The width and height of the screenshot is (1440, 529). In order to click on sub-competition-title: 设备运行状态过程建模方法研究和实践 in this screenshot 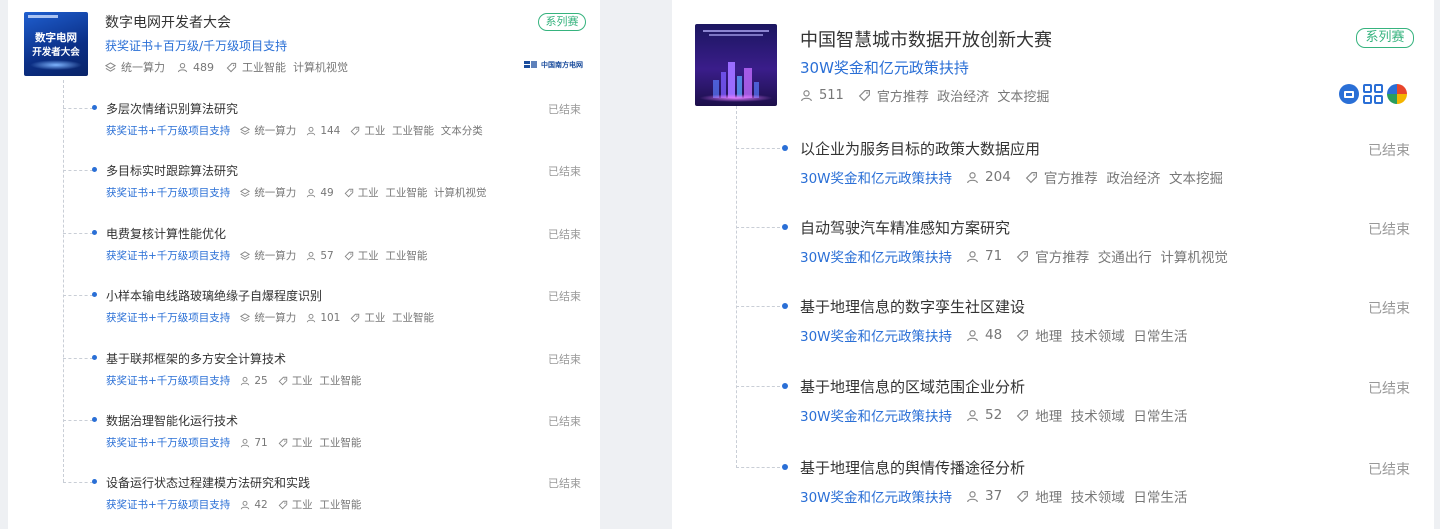, I will do `click(208, 482)`.